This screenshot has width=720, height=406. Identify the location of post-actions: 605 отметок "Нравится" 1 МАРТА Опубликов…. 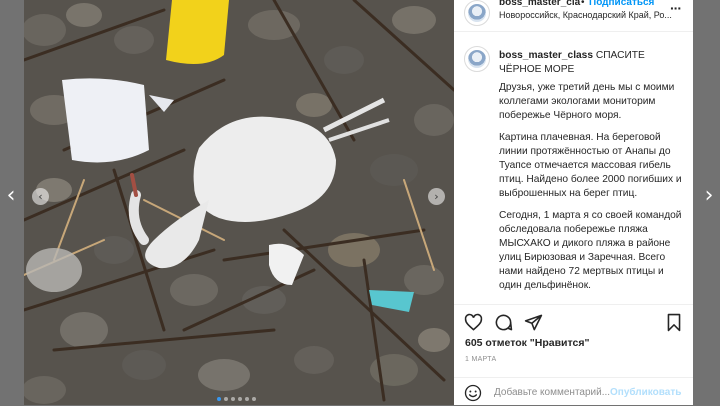
(573, 354).